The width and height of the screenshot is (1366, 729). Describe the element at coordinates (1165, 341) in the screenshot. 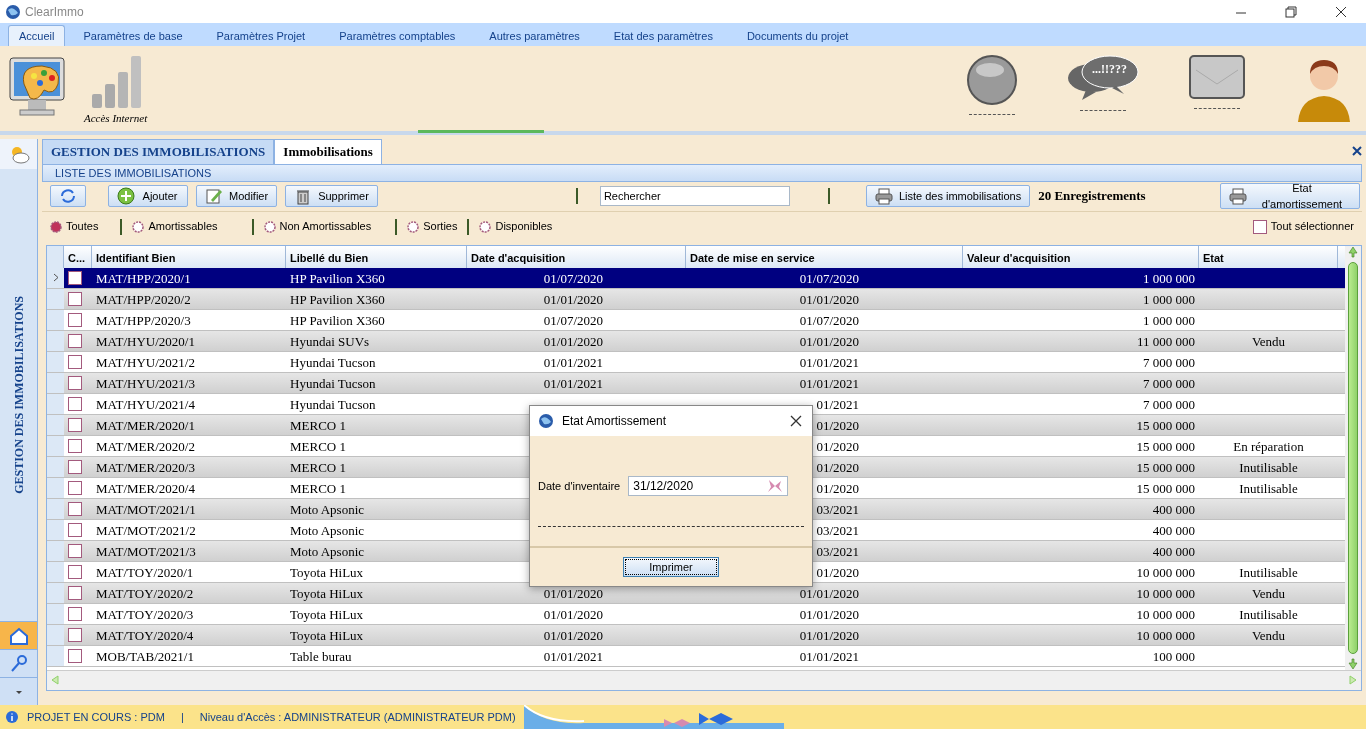

I see `table-cell: 11 000 000` at that location.